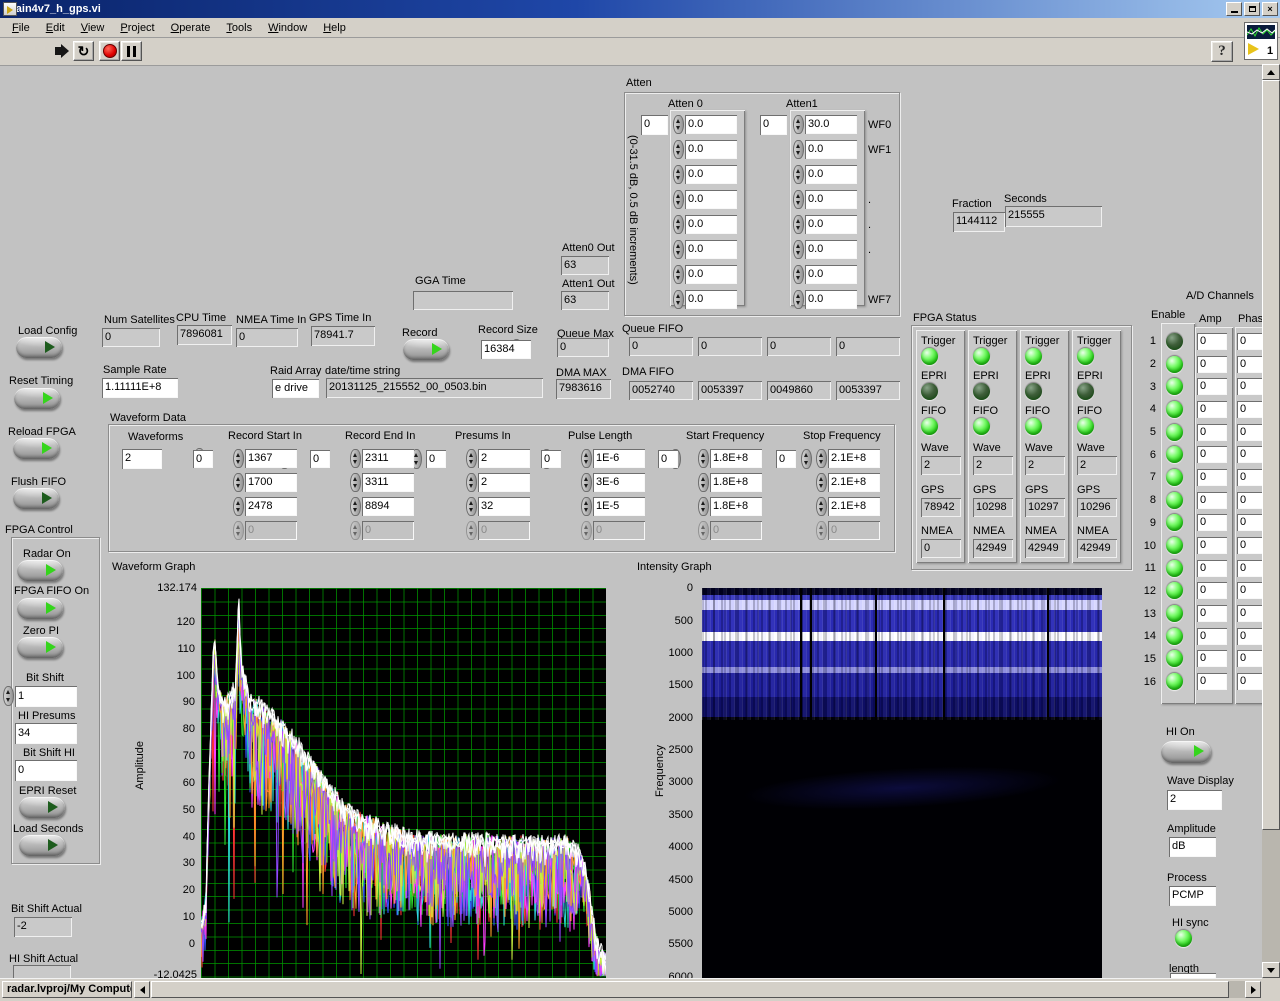  I want to click on intensity-graph-plot, so click(902, 783).